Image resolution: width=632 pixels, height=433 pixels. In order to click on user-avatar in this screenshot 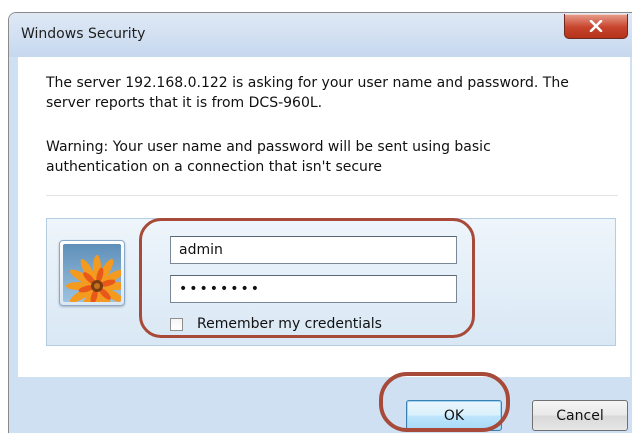, I will do `click(92, 273)`.